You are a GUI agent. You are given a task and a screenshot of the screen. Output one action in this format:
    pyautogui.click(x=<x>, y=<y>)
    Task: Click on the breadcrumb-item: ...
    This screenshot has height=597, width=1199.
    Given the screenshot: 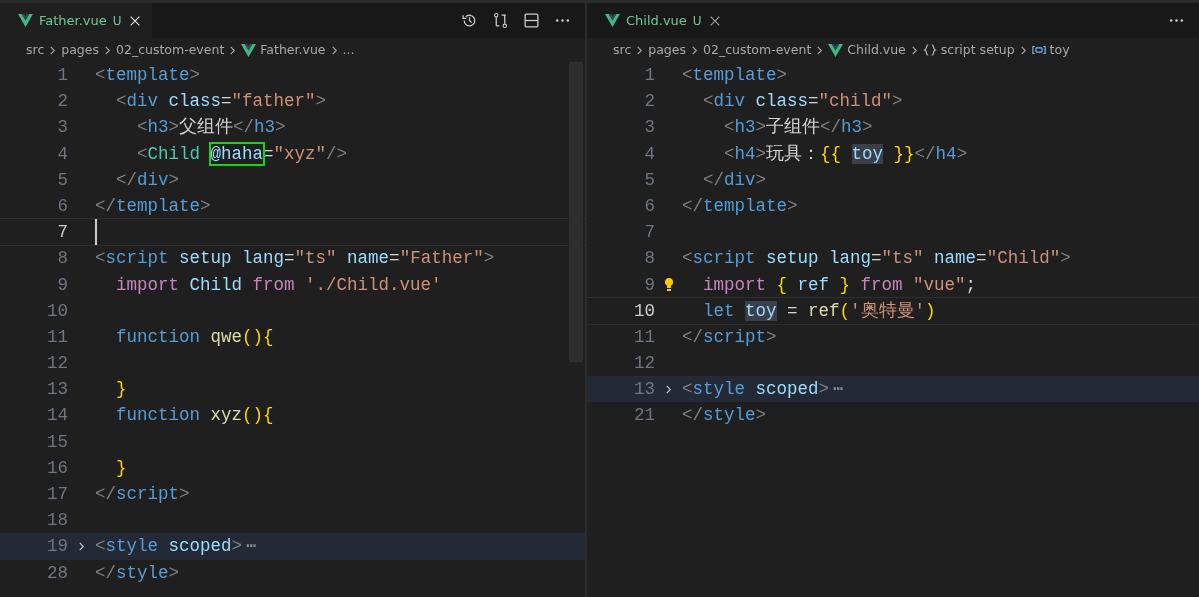 What is the action you would take?
    pyautogui.click(x=348, y=50)
    